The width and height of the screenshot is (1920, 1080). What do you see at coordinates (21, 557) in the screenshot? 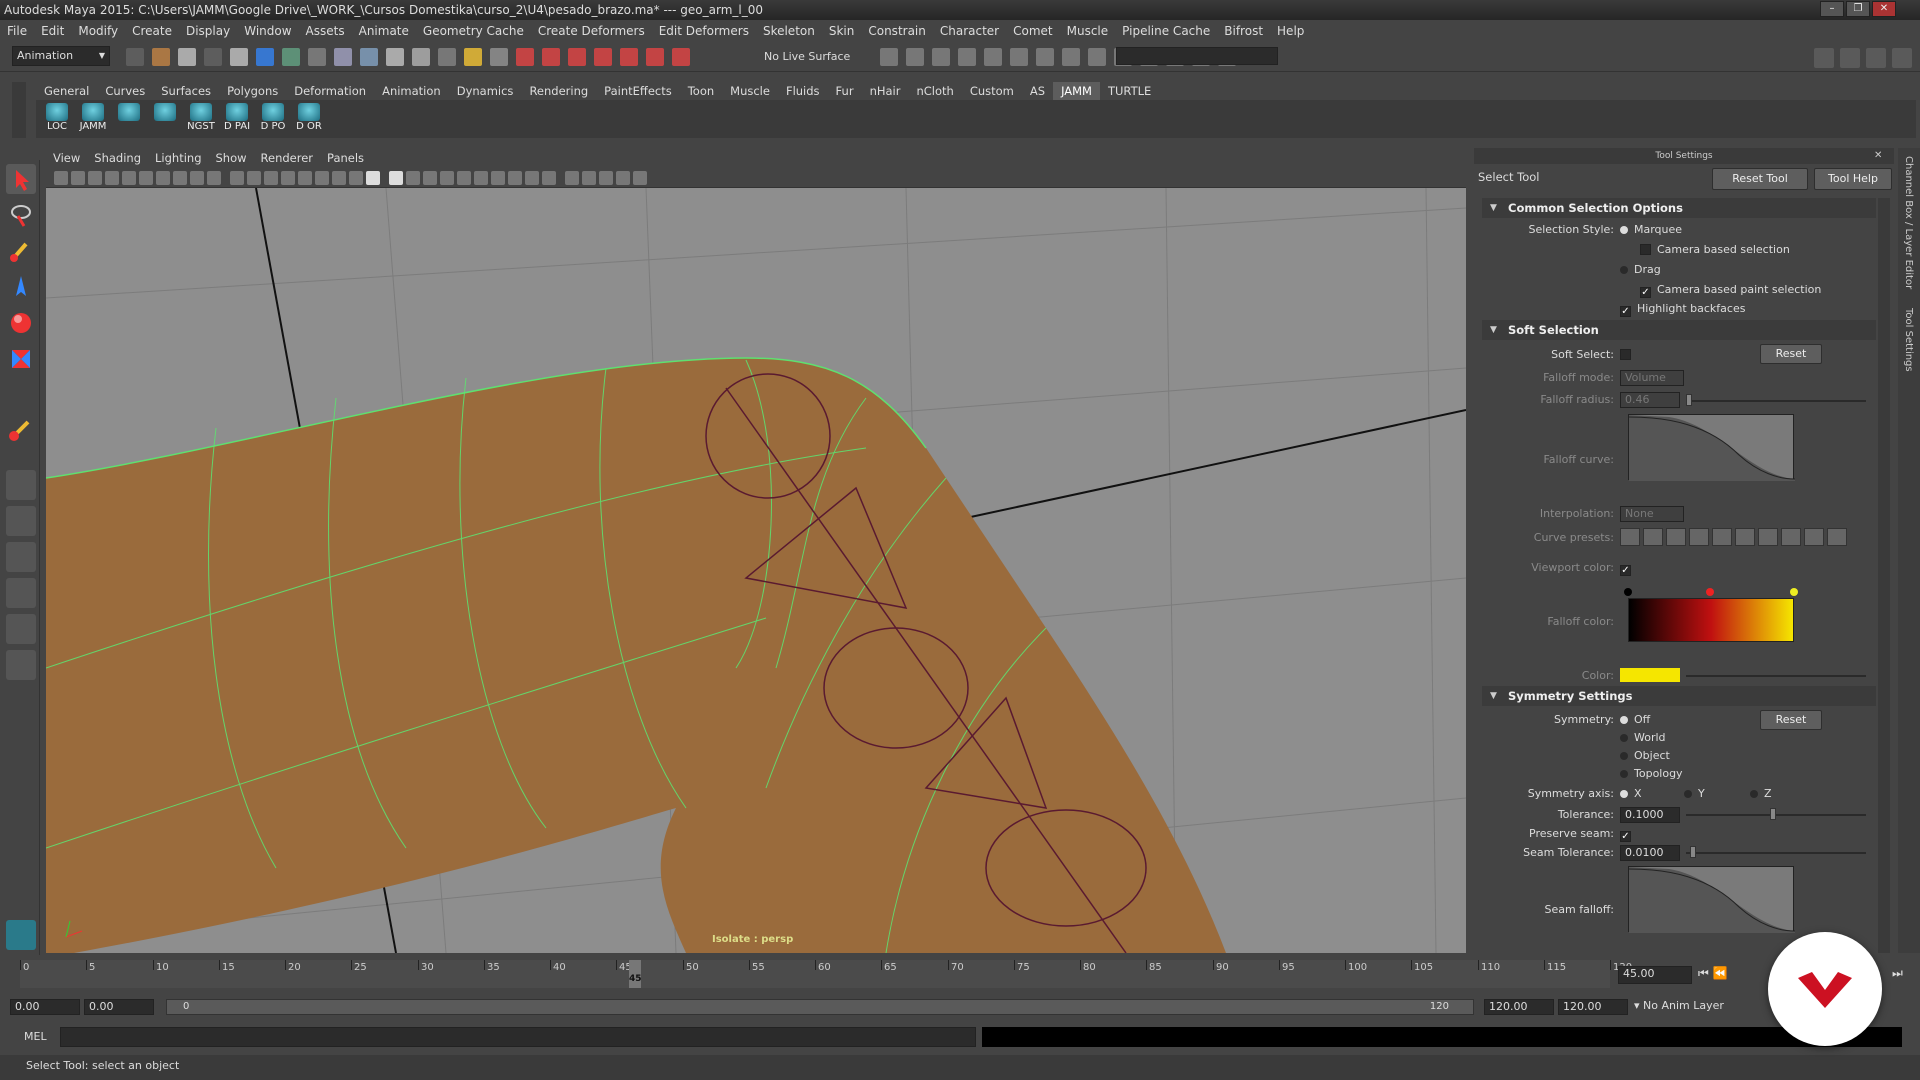
I see `outliner-pane-icon` at bounding box center [21, 557].